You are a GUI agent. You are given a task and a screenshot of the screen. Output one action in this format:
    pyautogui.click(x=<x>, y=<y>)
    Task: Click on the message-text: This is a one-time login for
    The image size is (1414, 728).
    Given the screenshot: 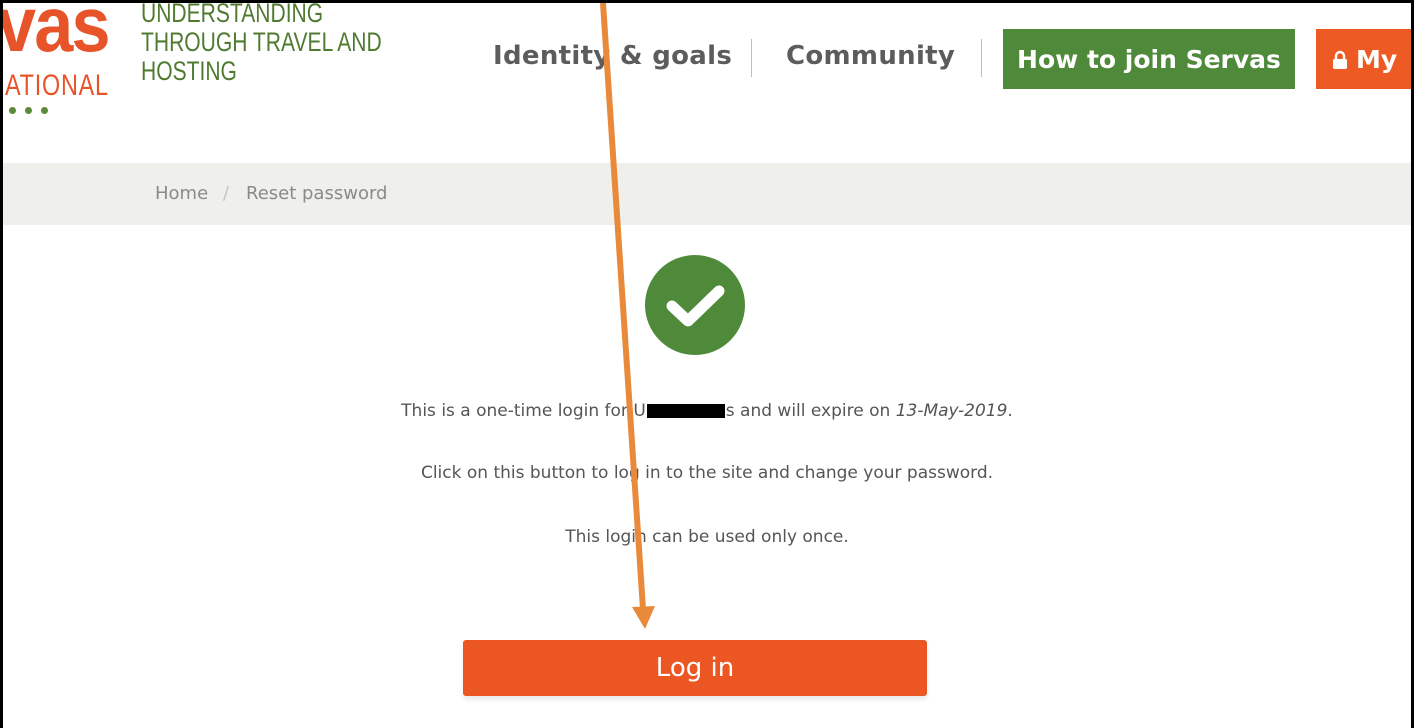 What is the action you would take?
    pyautogui.click(x=514, y=411)
    